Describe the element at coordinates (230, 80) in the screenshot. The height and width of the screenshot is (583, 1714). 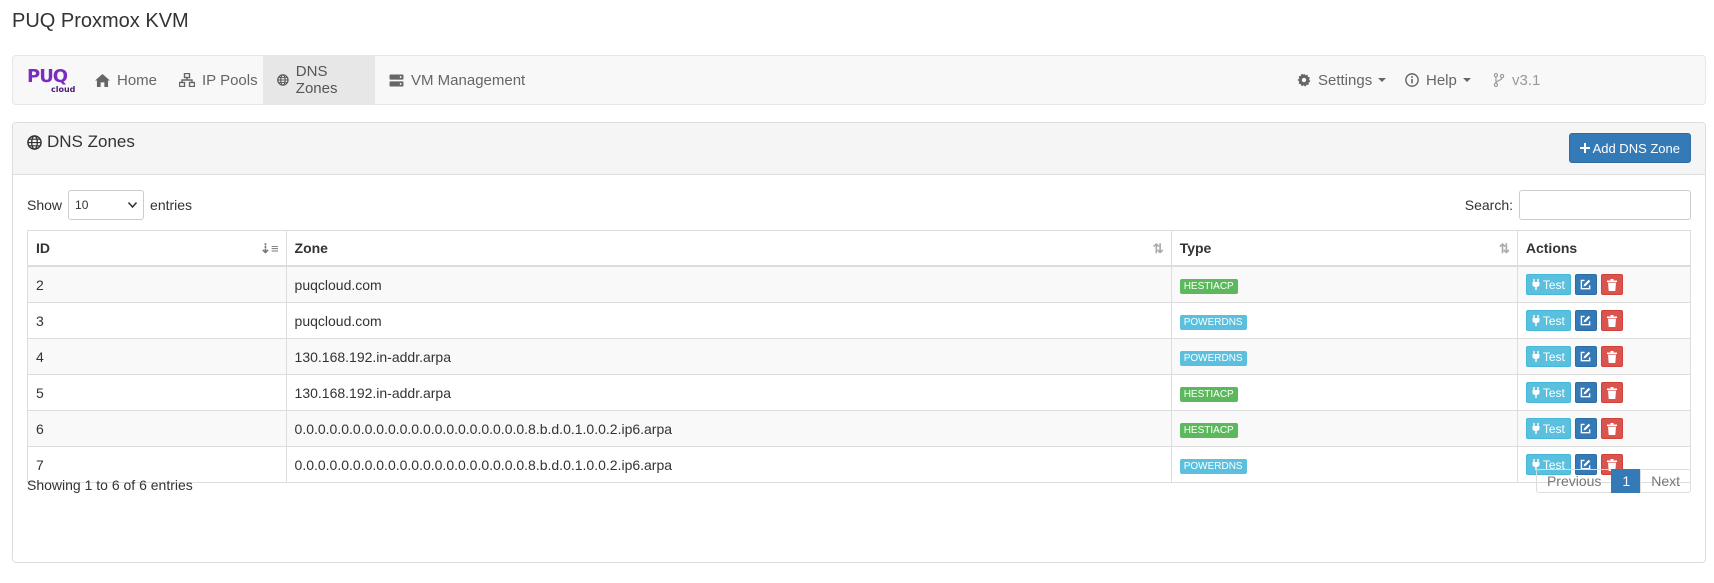
I see `nav-ip-pools-label: IP Pools` at that location.